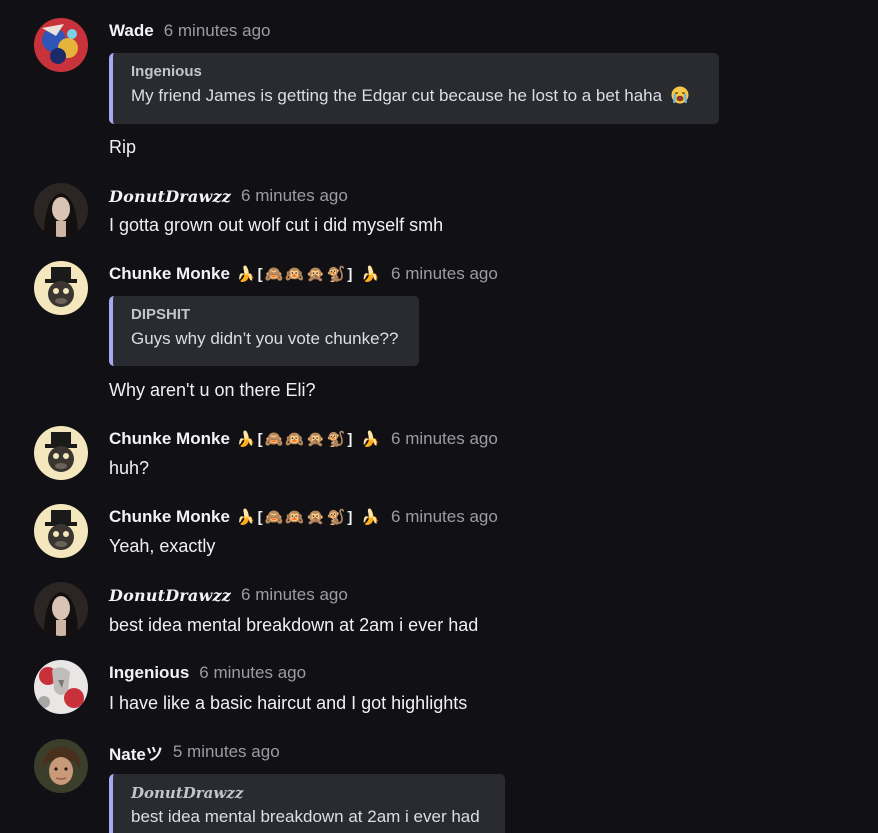  What do you see at coordinates (129, 468) in the screenshot?
I see `message-text: huh?` at bounding box center [129, 468].